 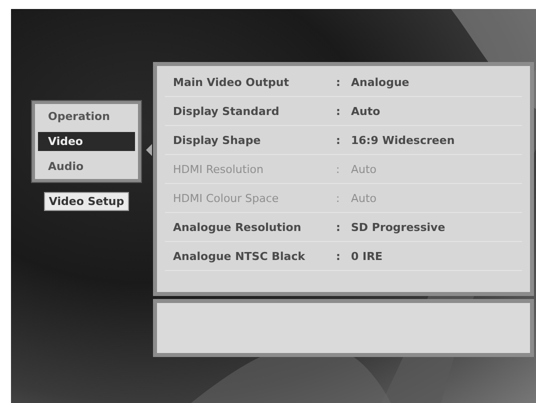 What do you see at coordinates (343, 227) in the screenshot?
I see `setting-row: Analogue Resolution : SD Progressive` at bounding box center [343, 227].